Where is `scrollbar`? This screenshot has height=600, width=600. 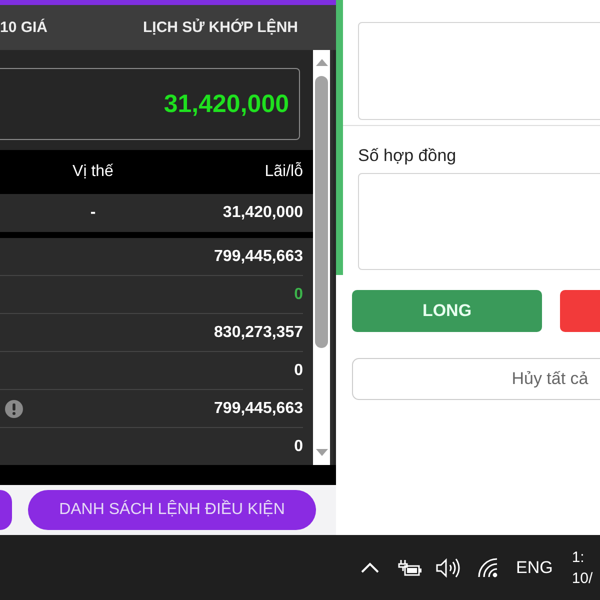 scrollbar is located at coordinates (323, 257).